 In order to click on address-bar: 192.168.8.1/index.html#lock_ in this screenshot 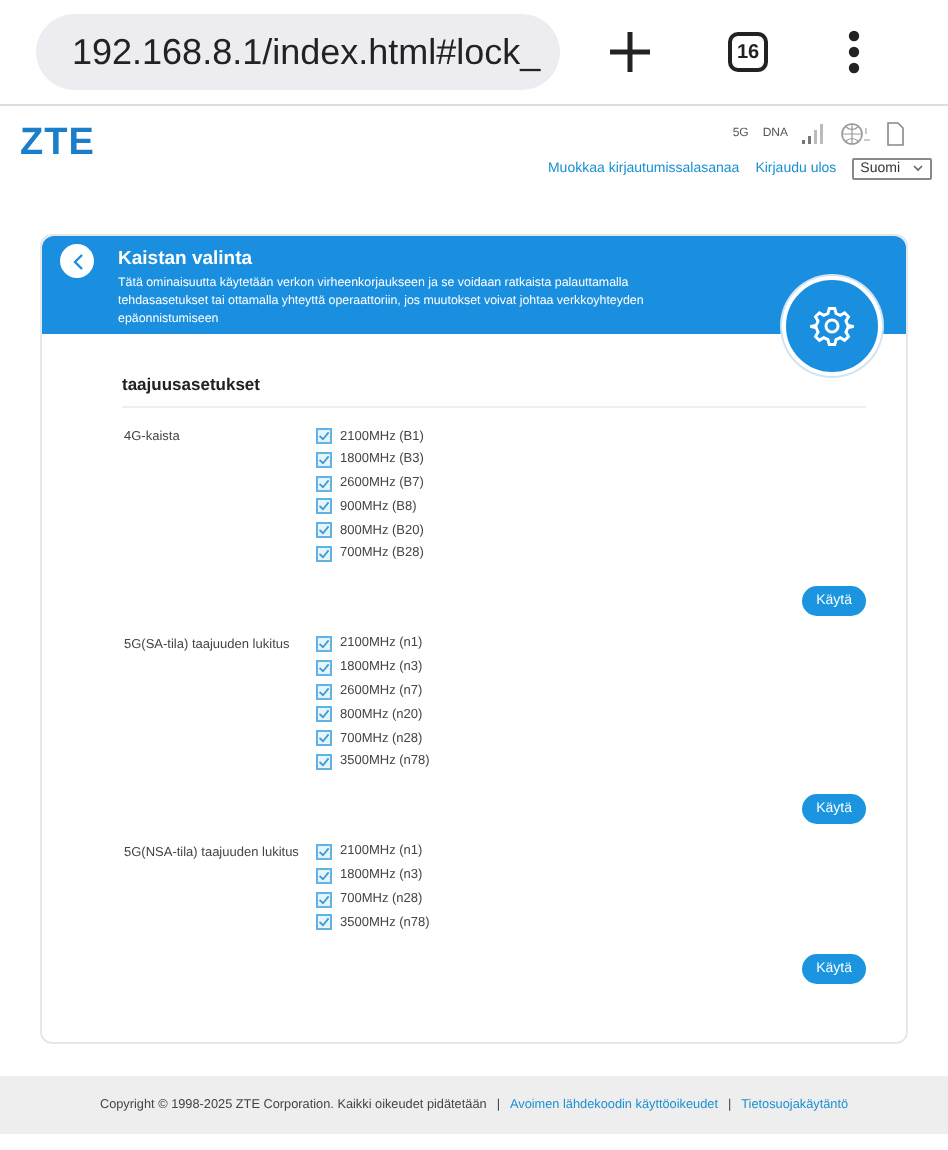, I will do `click(298, 52)`.